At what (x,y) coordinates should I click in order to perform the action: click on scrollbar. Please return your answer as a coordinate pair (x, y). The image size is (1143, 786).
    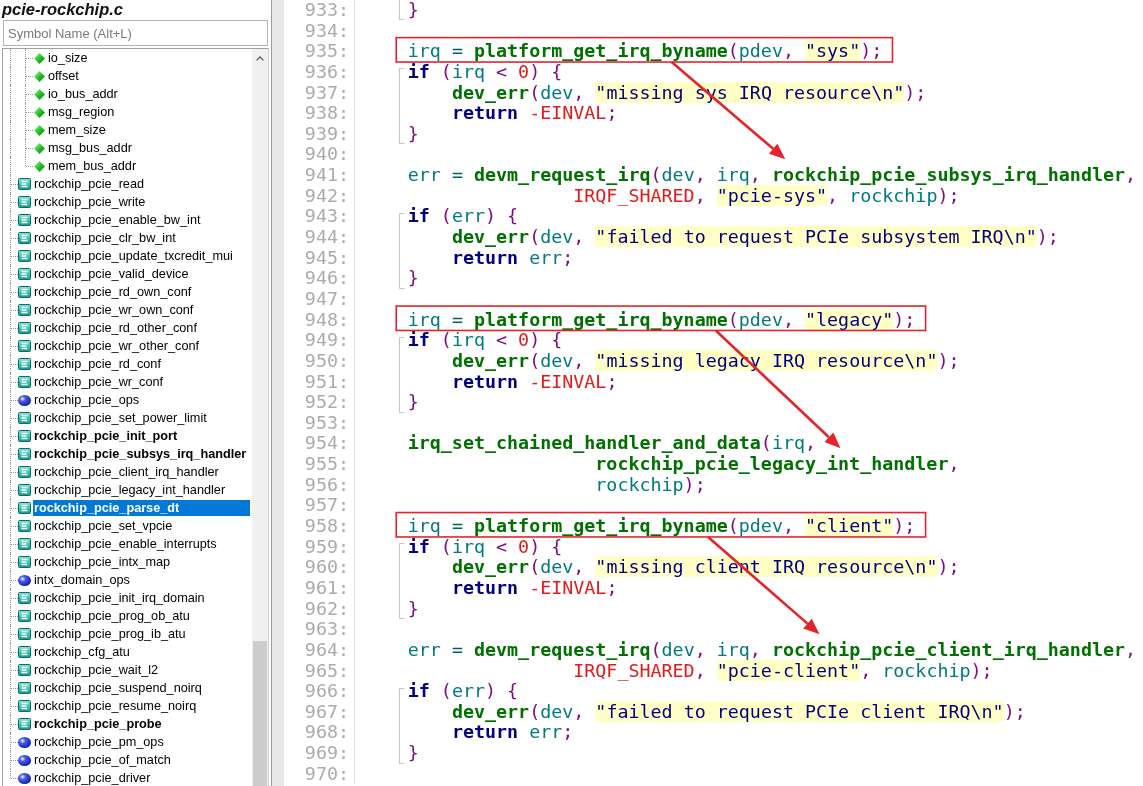
    Looking at the image, I should click on (260, 417).